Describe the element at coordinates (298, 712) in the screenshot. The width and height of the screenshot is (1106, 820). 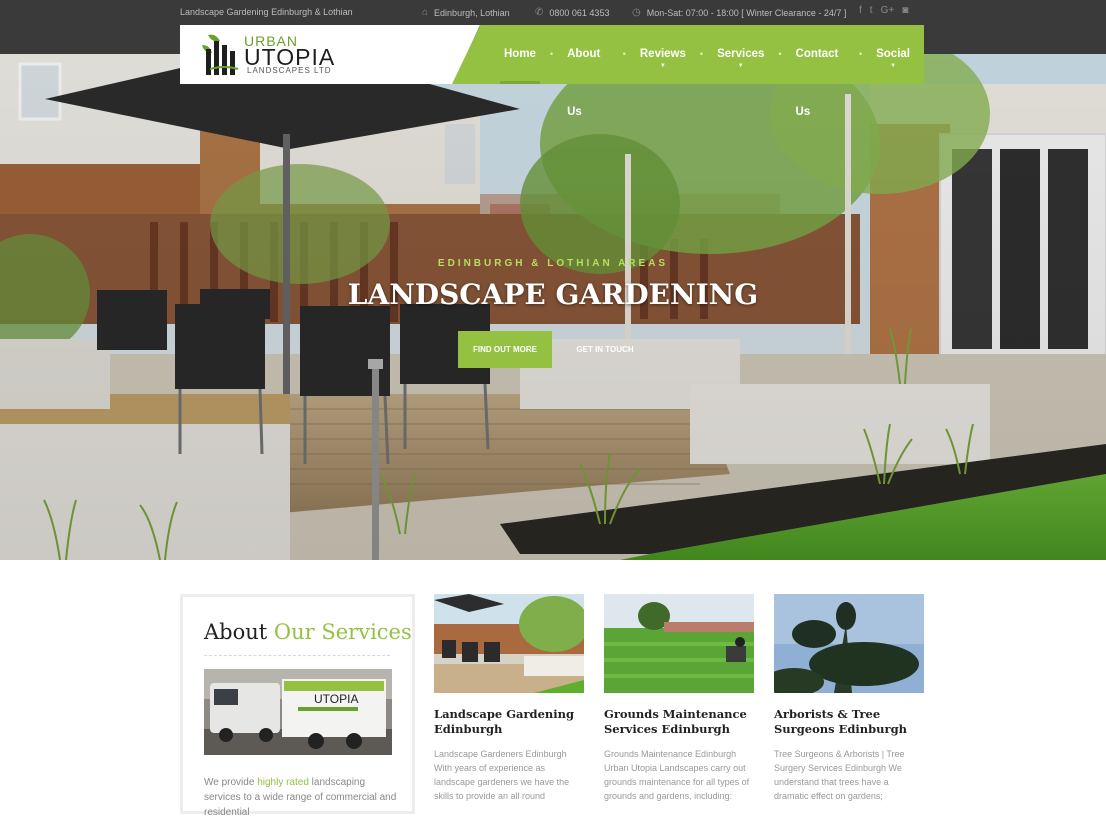
I see `van-trailer-photo: UTOPIA` at that location.